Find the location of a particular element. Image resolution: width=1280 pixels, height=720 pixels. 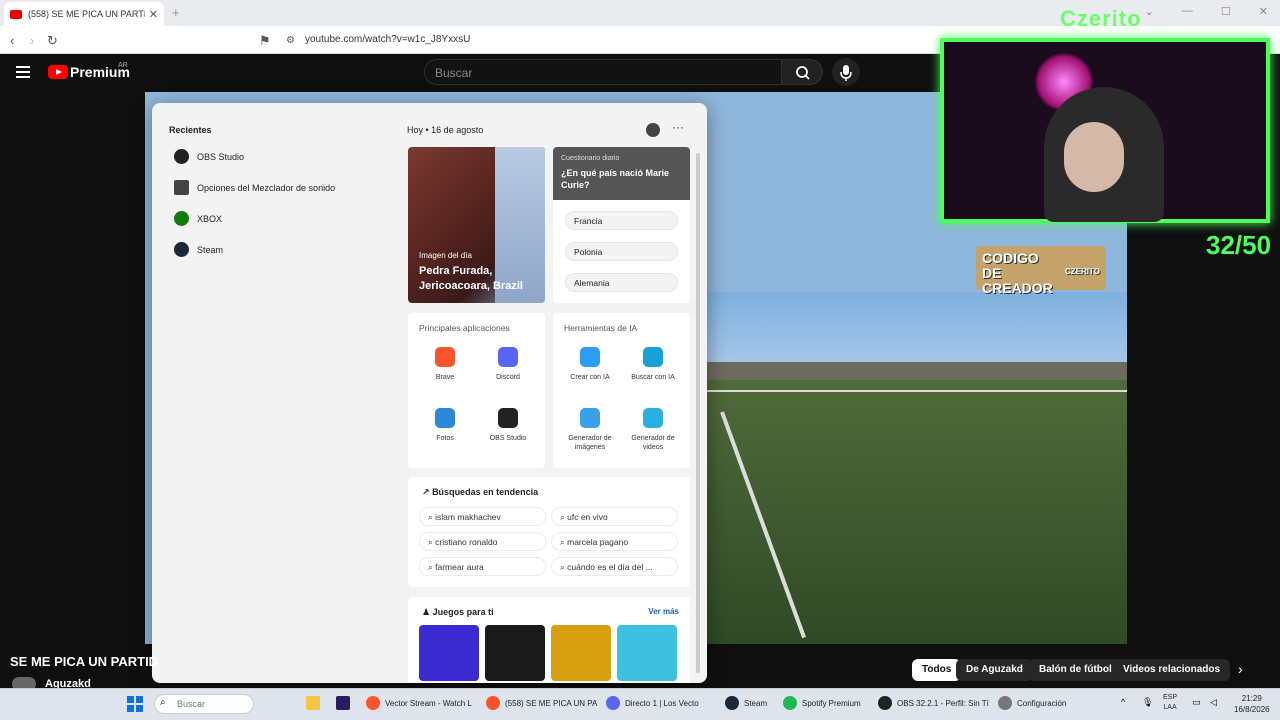

quiz-option: Francia is located at coordinates (621, 220).